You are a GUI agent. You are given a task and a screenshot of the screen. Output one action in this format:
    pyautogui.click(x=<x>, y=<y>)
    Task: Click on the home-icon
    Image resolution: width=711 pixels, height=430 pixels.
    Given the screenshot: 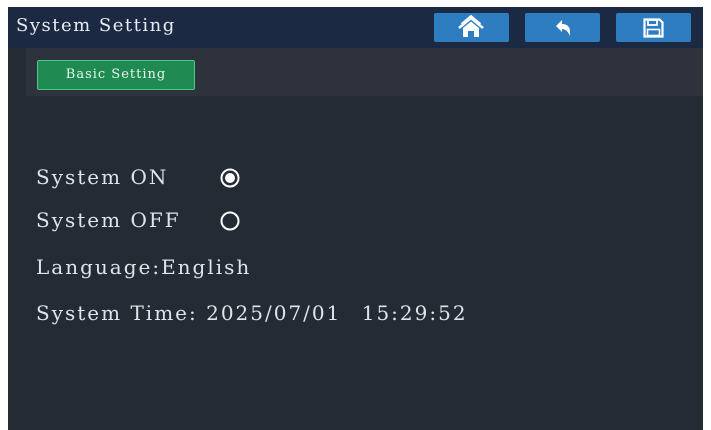 What is the action you would take?
    pyautogui.click(x=471, y=25)
    